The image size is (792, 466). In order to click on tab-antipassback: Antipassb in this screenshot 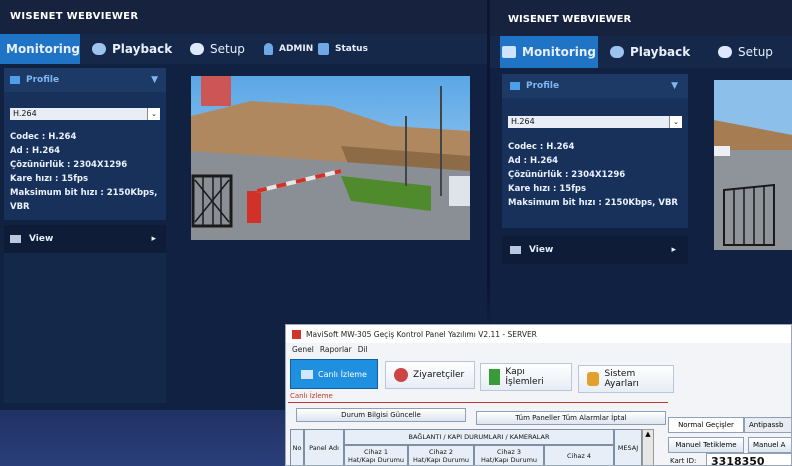, I will do `click(767, 425)`.